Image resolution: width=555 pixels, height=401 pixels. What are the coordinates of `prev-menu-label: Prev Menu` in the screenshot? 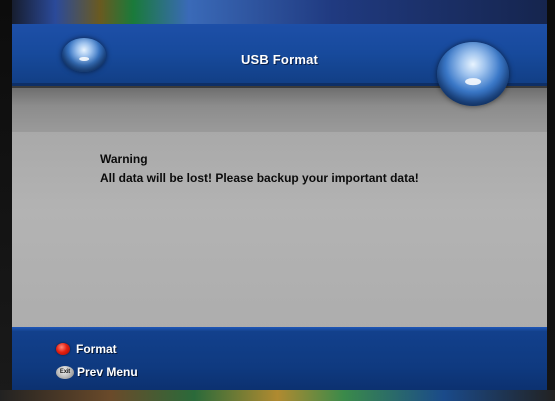 It's located at (107, 372).